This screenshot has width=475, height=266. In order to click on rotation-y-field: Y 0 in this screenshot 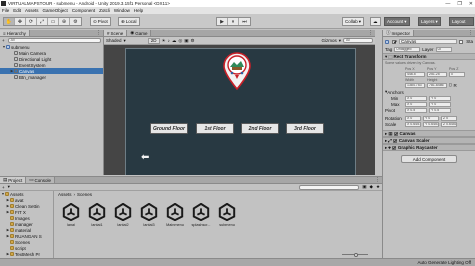, I will do `click(431, 118)`.